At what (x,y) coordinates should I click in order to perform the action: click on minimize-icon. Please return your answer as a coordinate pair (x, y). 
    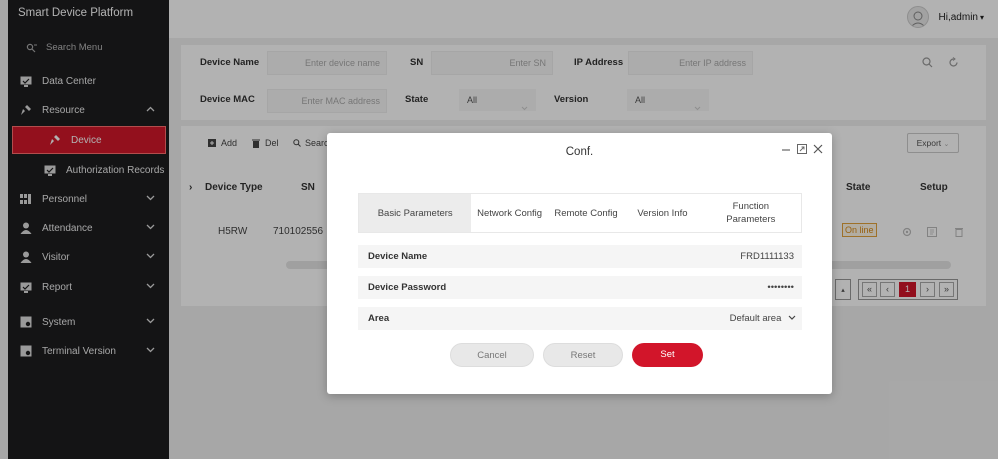
    Looking at the image, I should click on (786, 150).